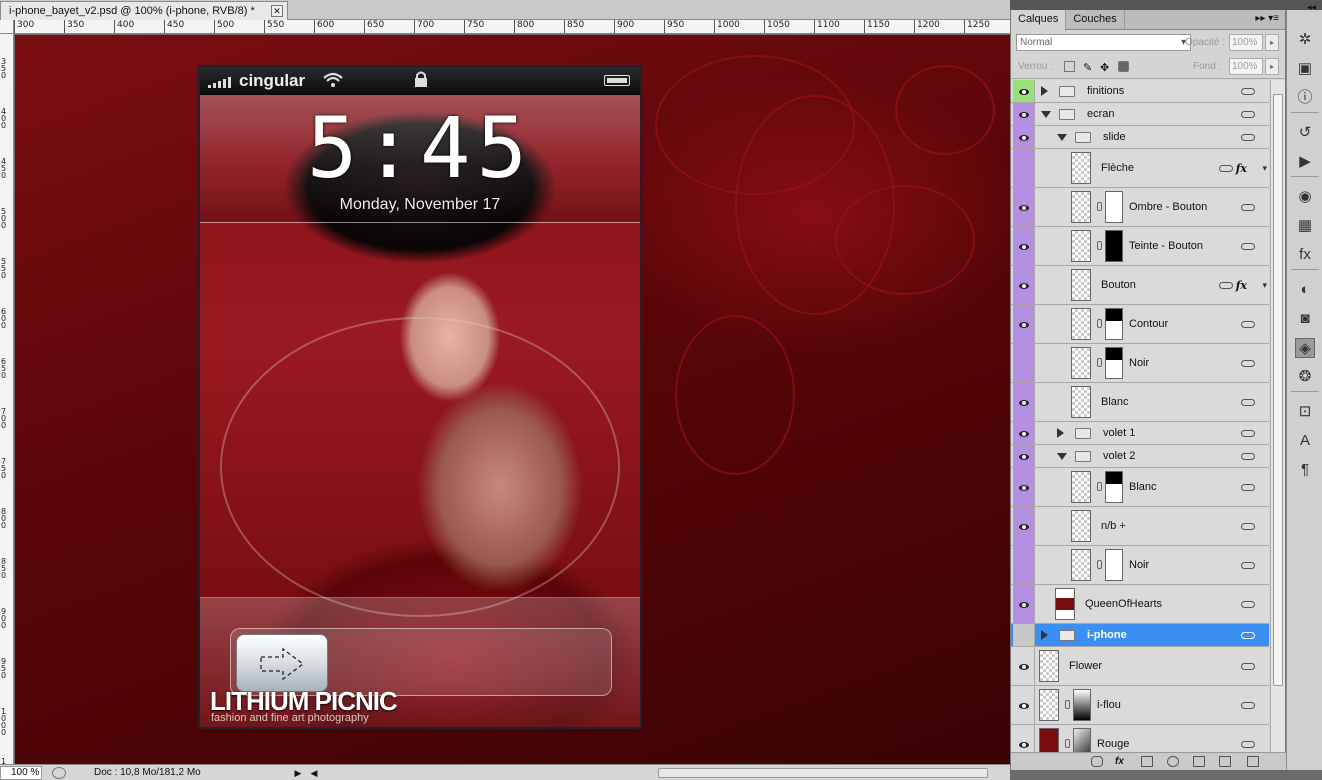  I want to click on layer-name: Noir, so click(1139, 363).